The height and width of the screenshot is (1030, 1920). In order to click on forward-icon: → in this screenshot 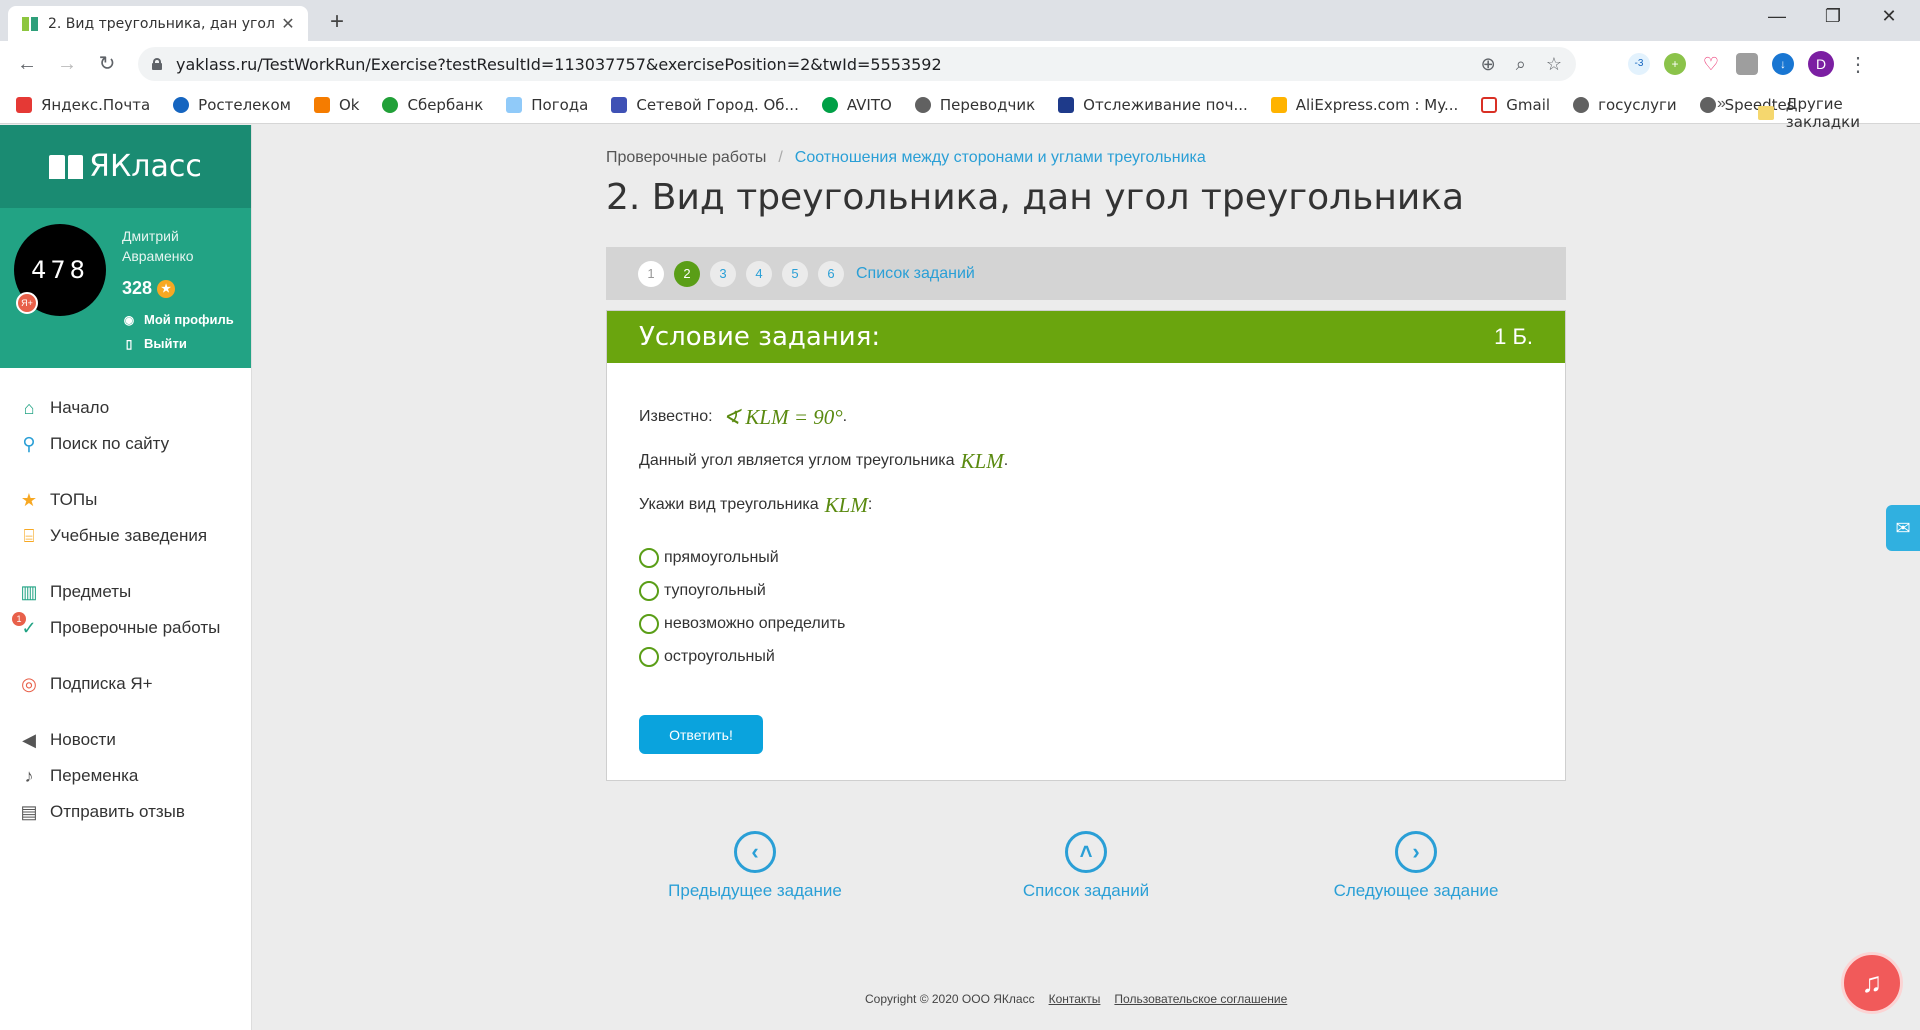, I will do `click(67, 64)`.